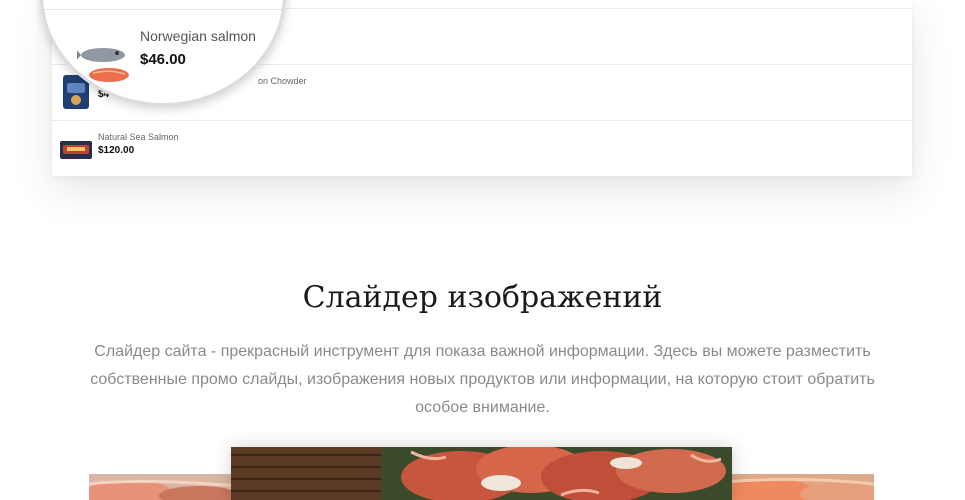  I want to click on product-price: $120.00, so click(116, 150).